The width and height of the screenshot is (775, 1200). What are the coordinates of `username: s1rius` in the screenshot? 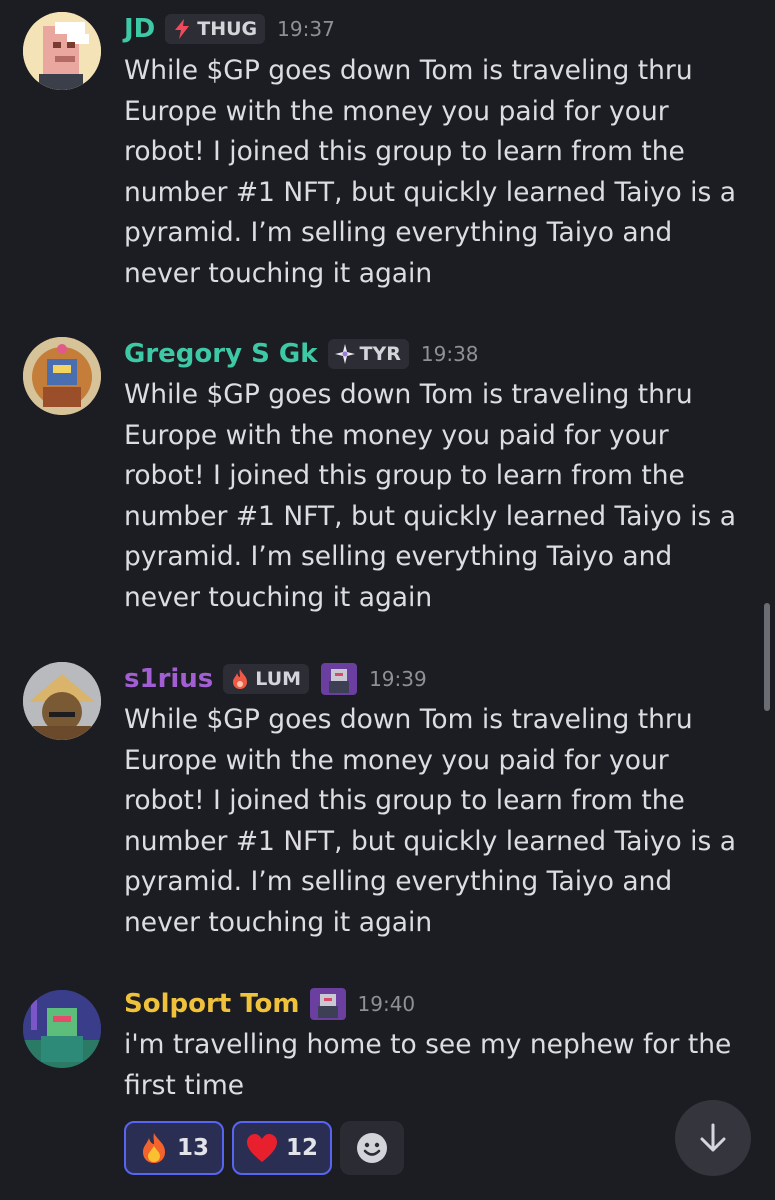 It's located at (168, 679).